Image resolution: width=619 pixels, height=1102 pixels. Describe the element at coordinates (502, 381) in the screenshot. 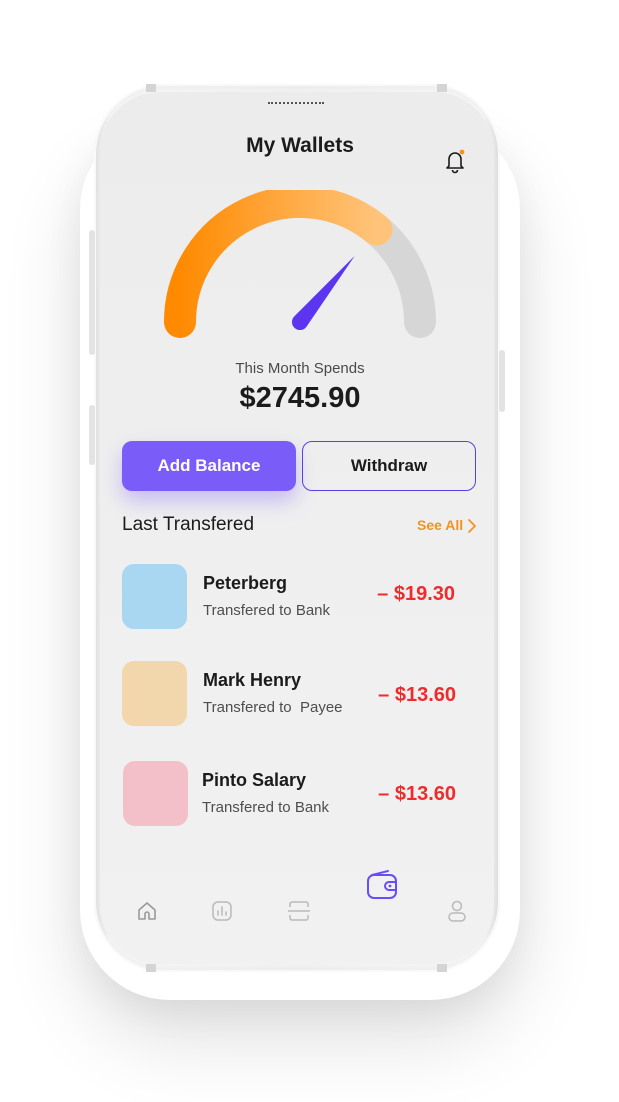

I see `power-button` at that location.